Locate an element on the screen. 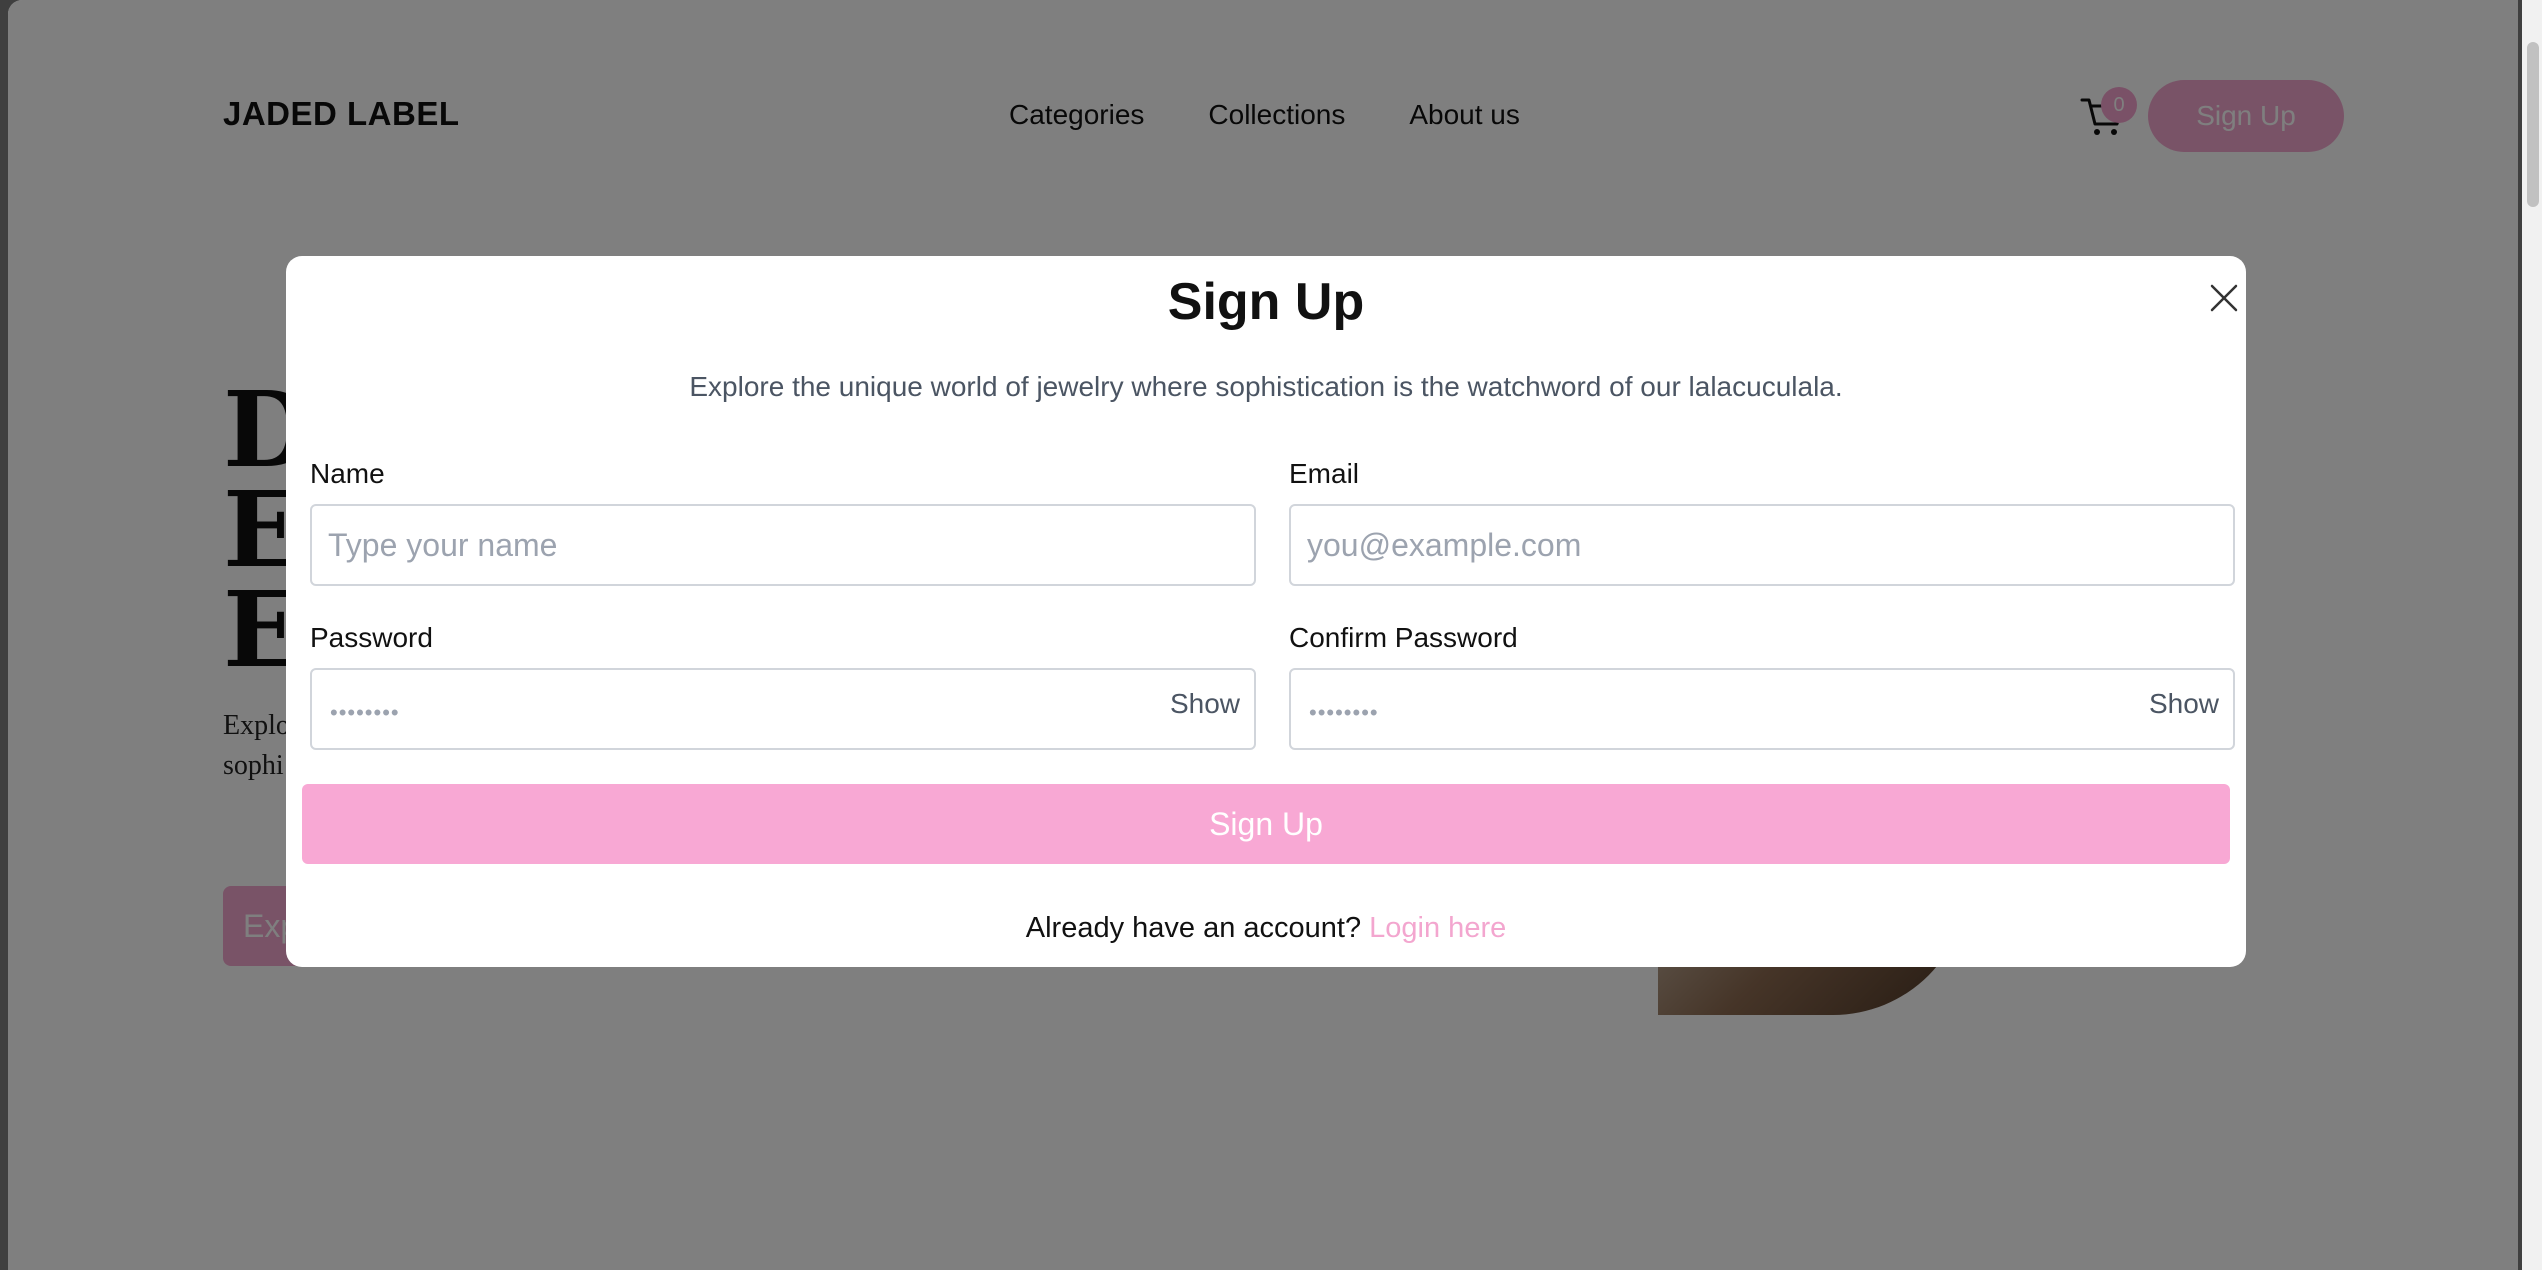 The height and width of the screenshot is (1270, 2542). close-icon is located at coordinates (2224, 298).